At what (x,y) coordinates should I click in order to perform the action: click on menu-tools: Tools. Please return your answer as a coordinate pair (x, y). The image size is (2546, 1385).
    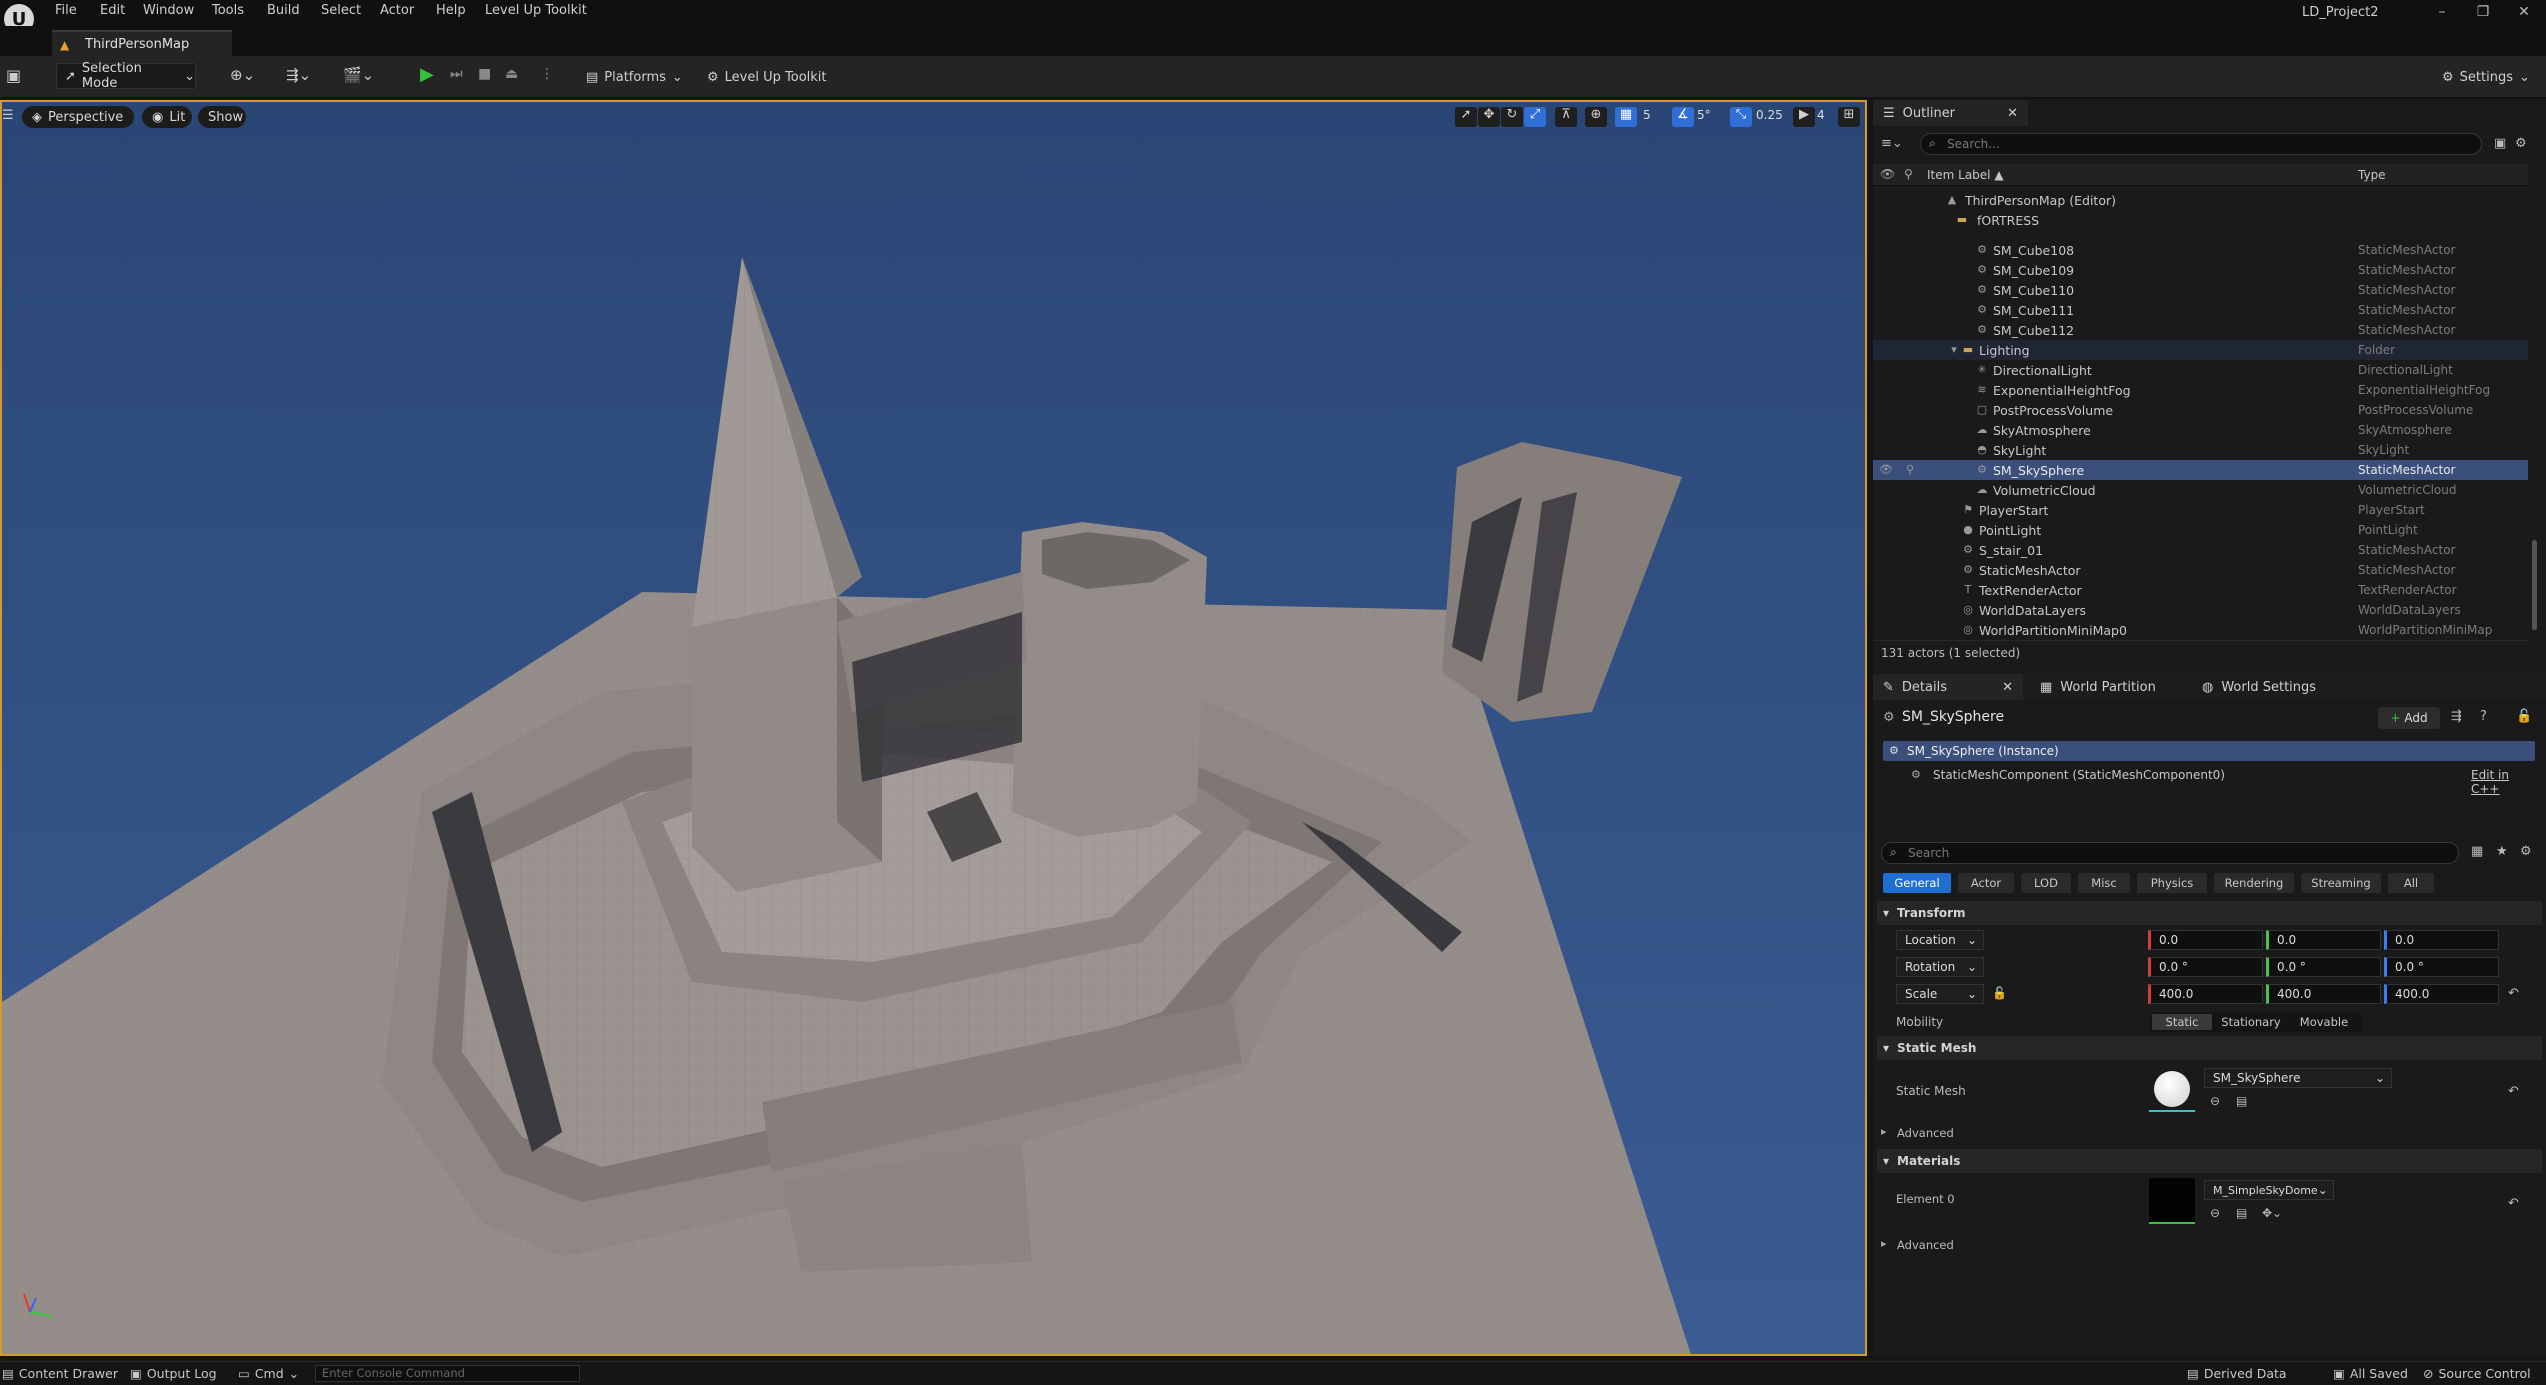
    Looking at the image, I should click on (228, 10).